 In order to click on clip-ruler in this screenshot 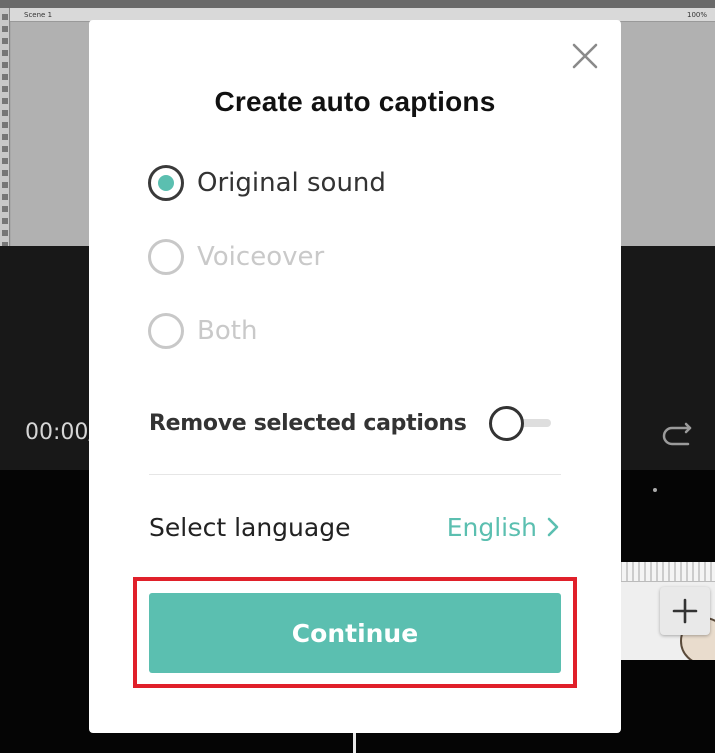, I will do `click(667, 572)`.